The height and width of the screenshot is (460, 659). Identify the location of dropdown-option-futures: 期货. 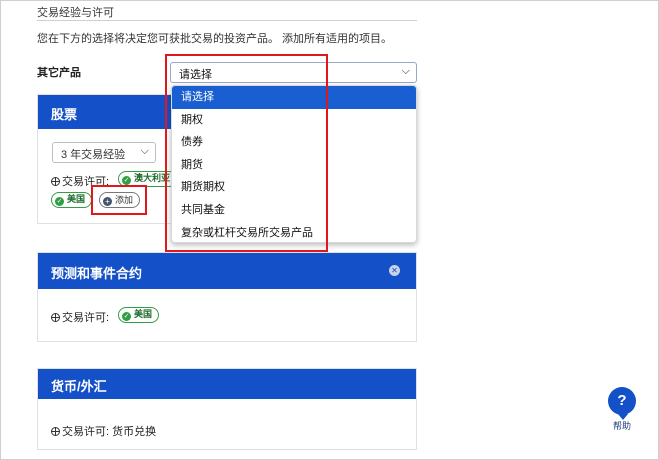
(294, 165).